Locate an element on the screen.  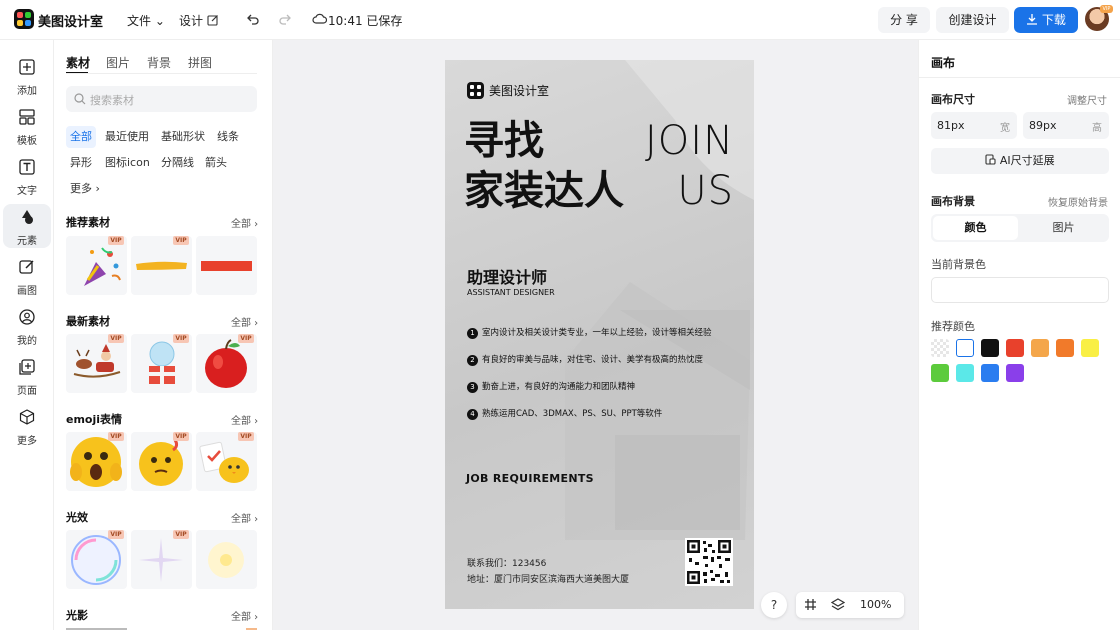
color-swatch-orange is located at coordinates (1065, 348).